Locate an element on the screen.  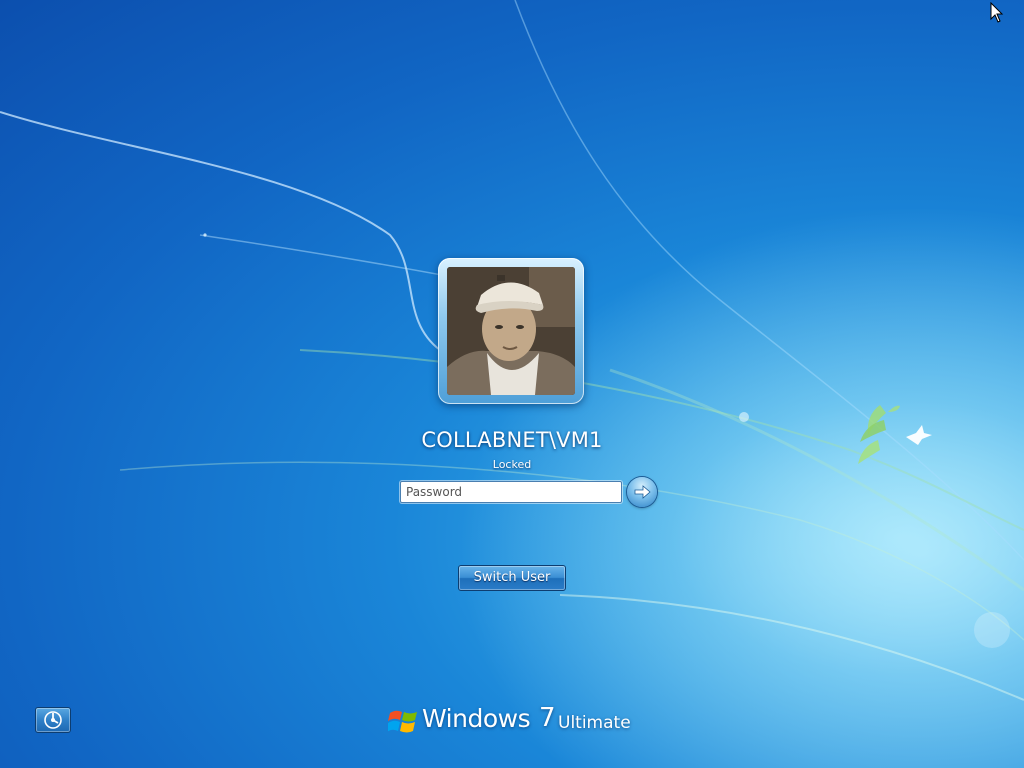
bird-and-plant-icon is located at coordinates (895, 434).